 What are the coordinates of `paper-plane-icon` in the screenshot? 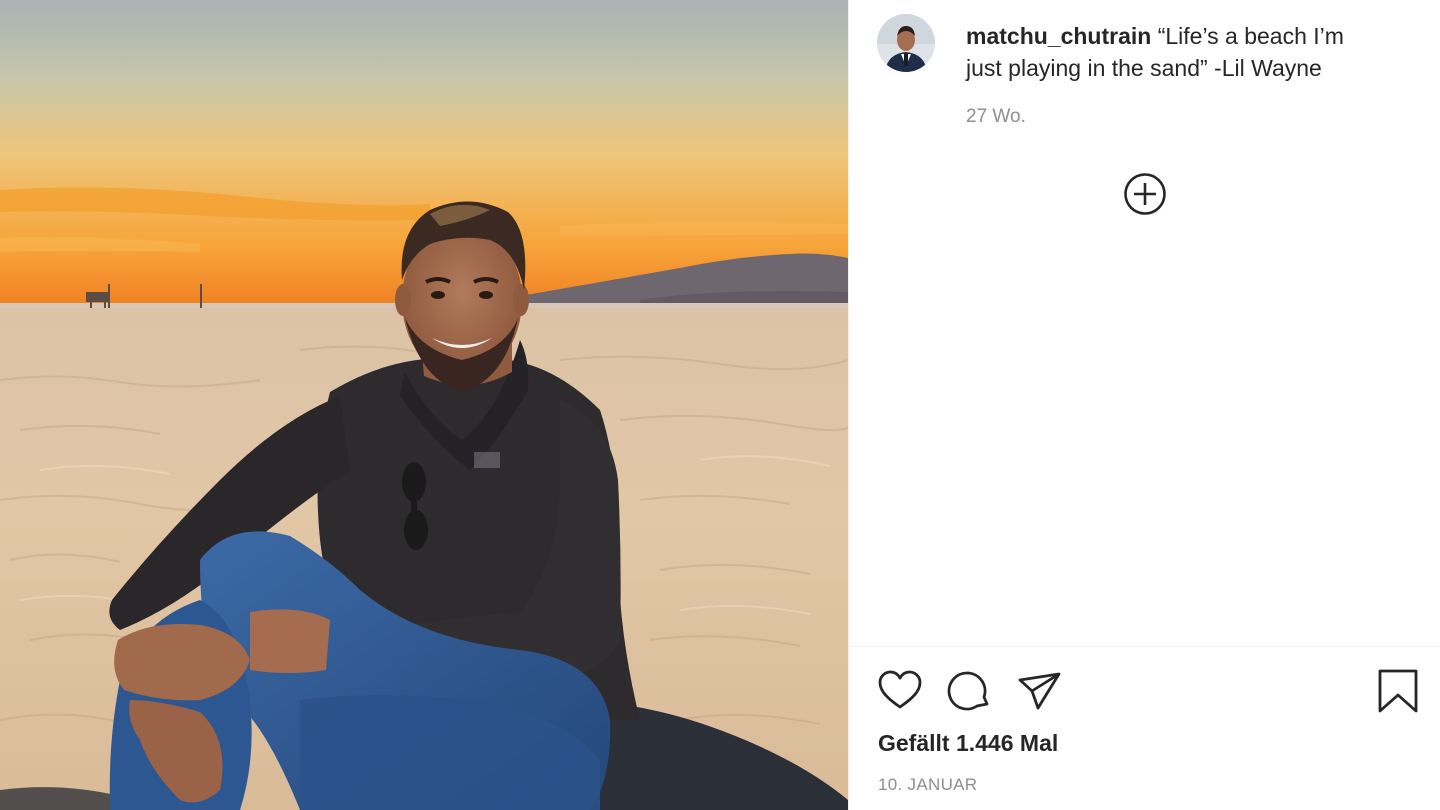 It's located at (1039, 691).